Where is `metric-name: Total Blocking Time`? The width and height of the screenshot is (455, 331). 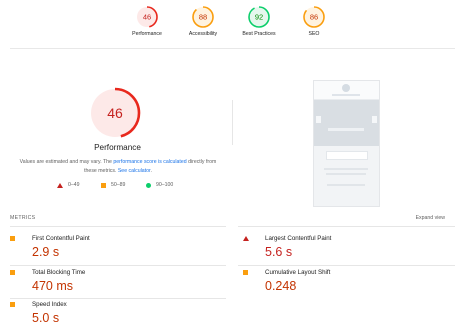
metric-name: Total Blocking Time is located at coordinates (59, 272).